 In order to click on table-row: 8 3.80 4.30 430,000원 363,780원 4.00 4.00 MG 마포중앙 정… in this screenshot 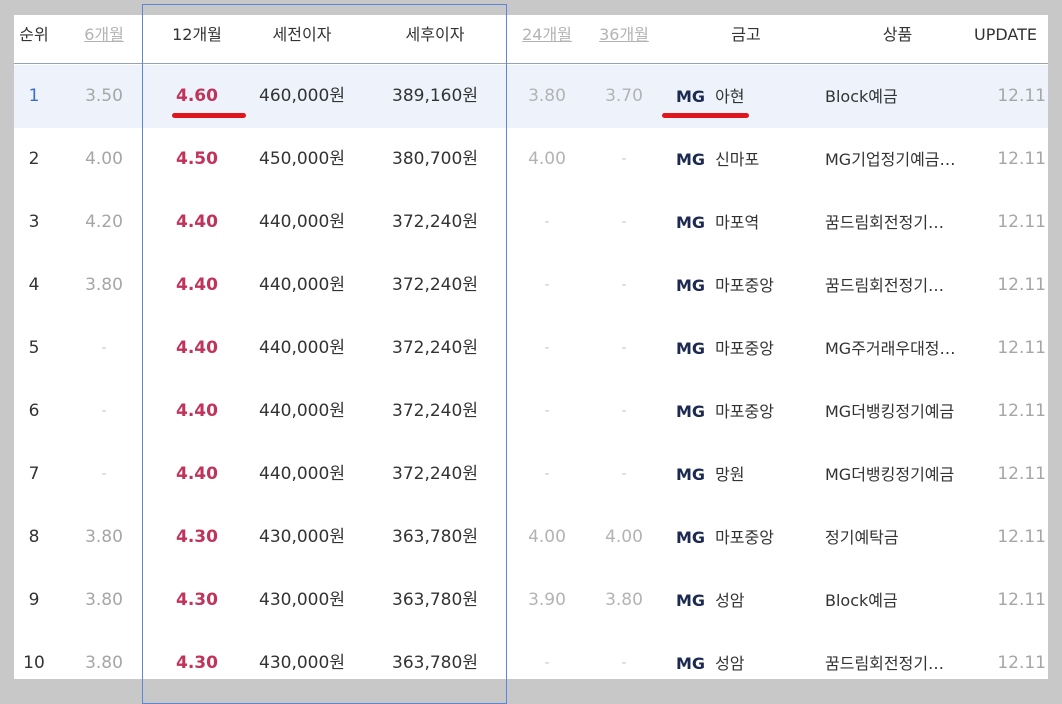, I will do `click(531, 537)`.